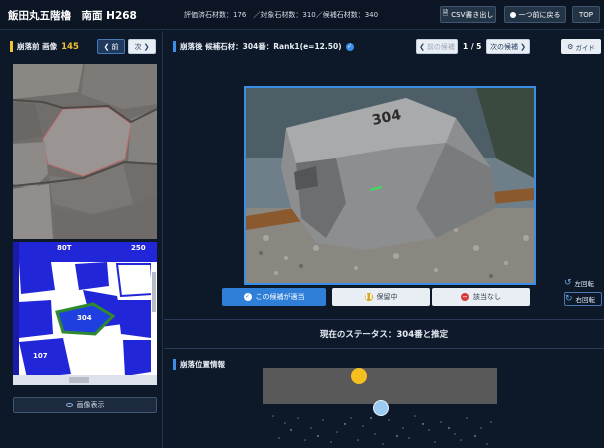  I want to click on top-button: TOP, so click(586, 14).